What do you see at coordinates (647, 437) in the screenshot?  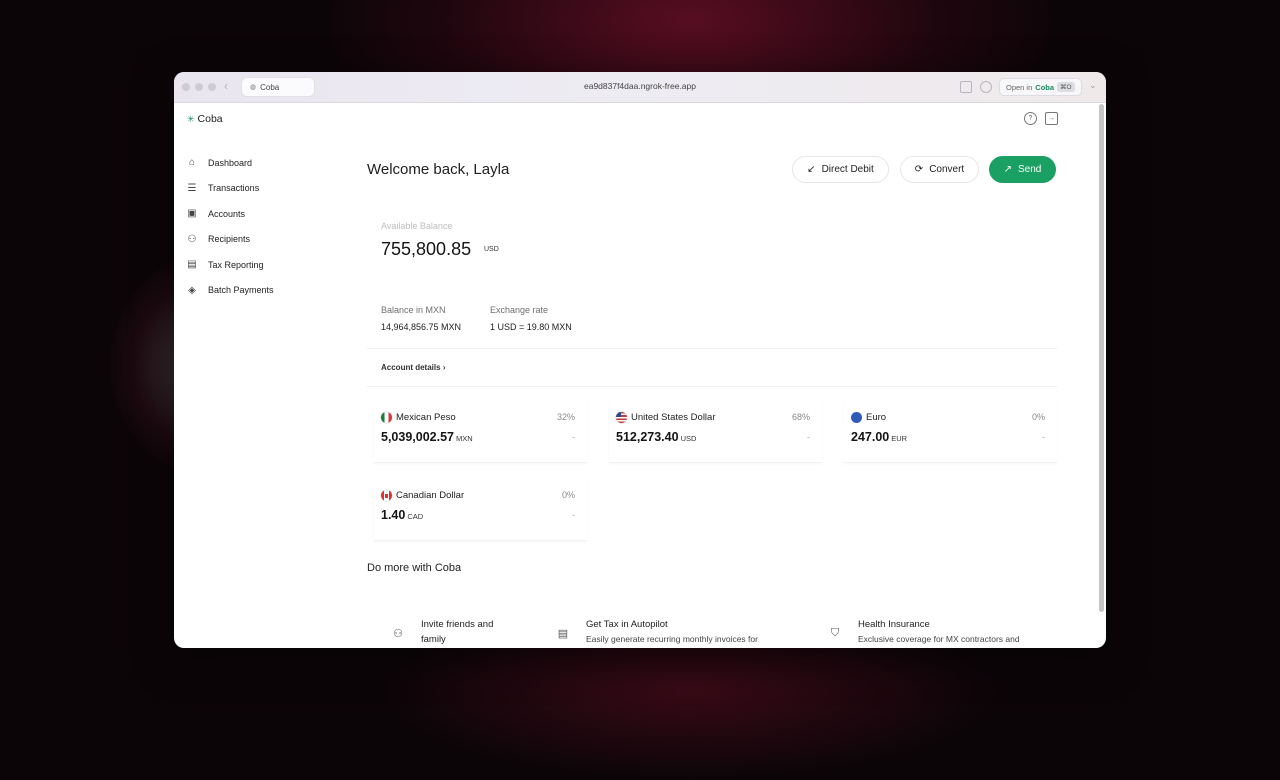 I see `currency-amount: 512,273.40` at bounding box center [647, 437].